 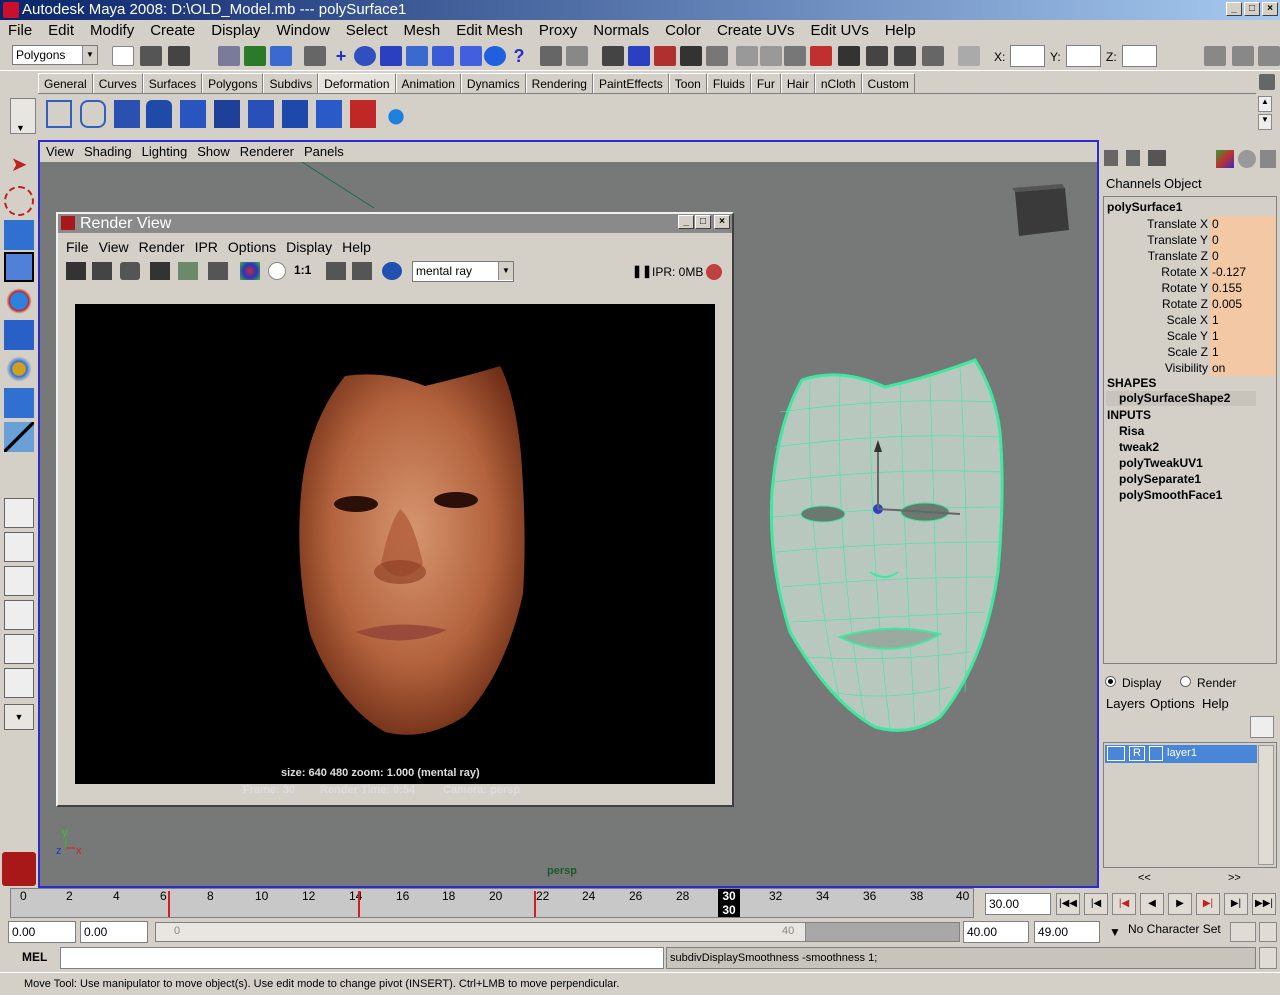 I want to click on tool-layout-icon, so click(x=1157, y=158).